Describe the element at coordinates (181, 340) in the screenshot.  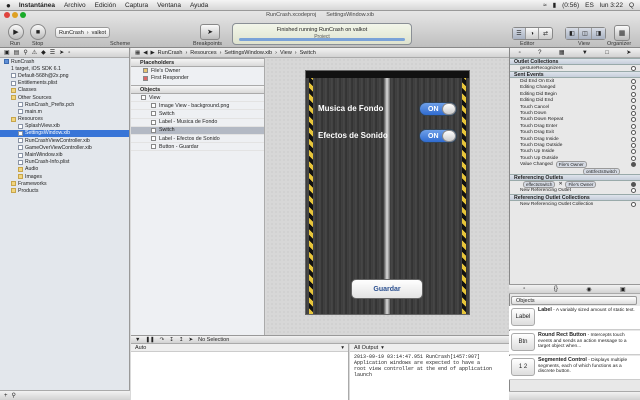
I see `step-out-icon: ↥` at that location.